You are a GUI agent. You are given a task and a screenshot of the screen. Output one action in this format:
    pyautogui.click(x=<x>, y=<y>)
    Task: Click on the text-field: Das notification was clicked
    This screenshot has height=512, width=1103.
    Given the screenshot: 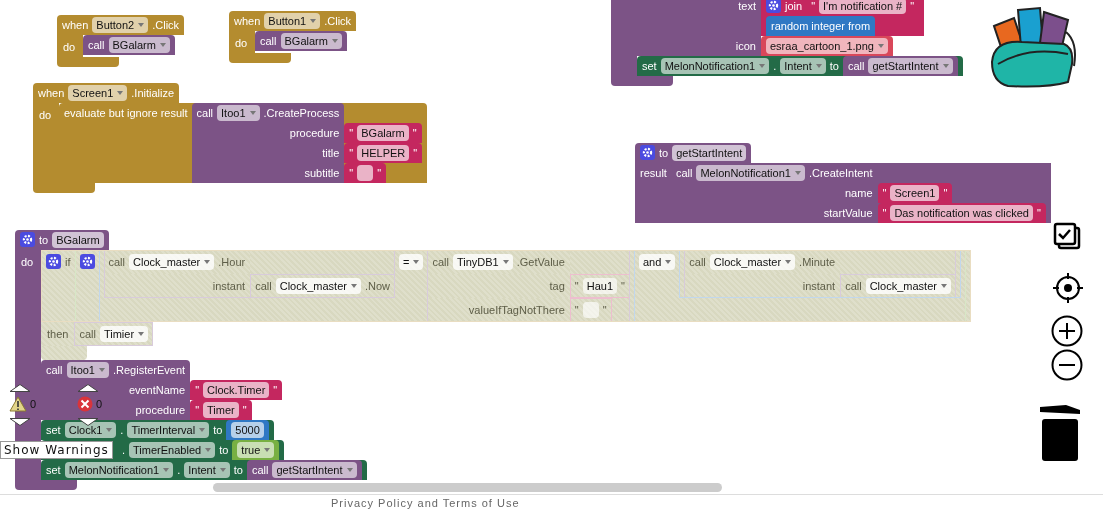 What is the action you would take?
    pyautogui.click(x=961, y=213)
    